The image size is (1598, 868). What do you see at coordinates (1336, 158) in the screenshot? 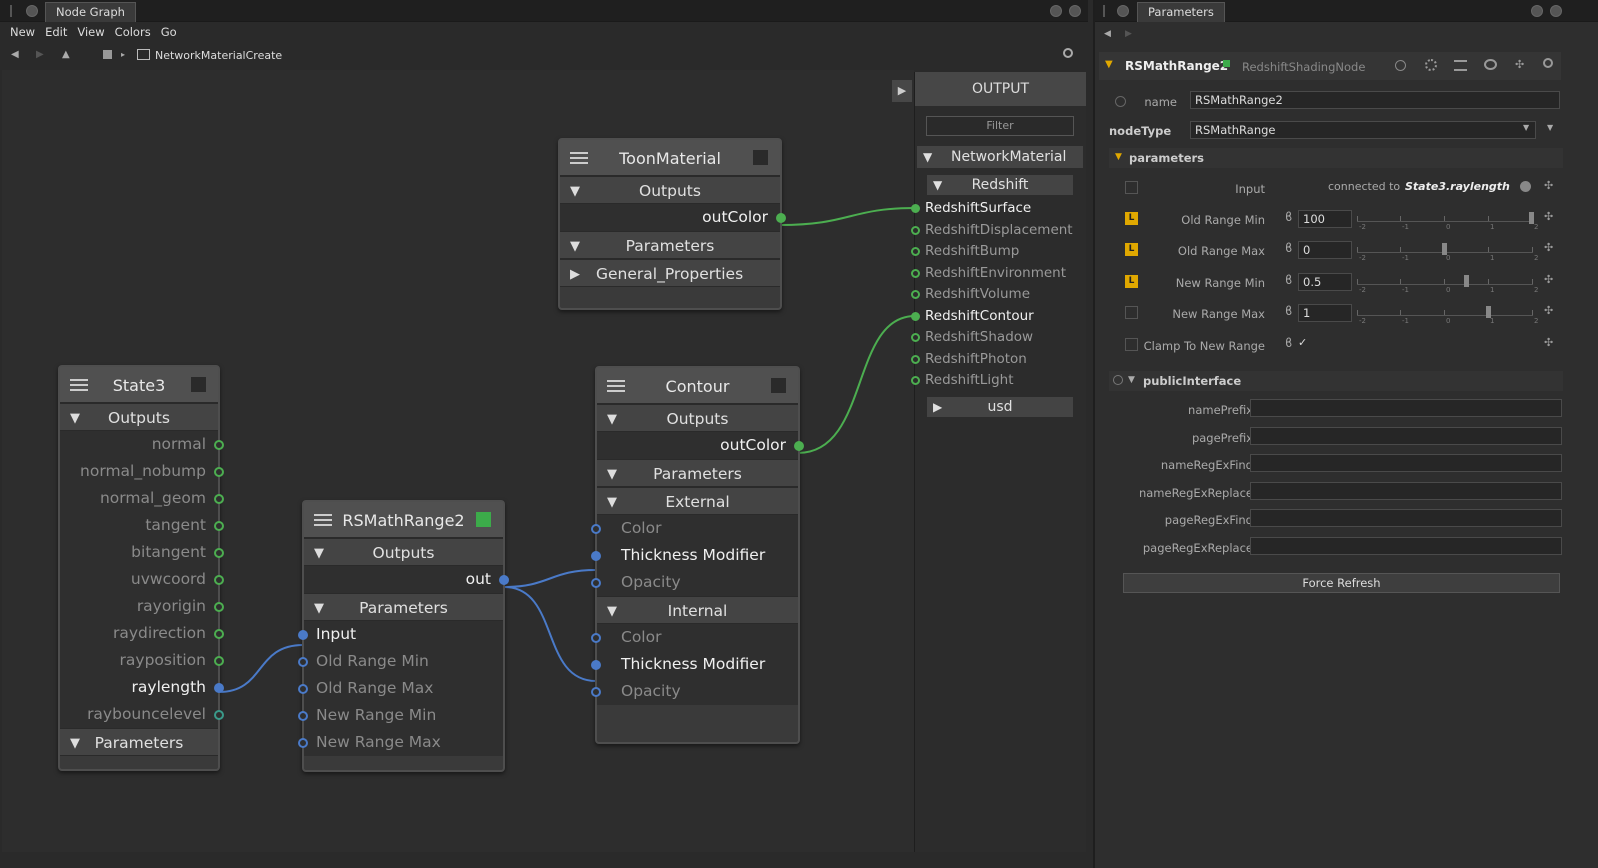
I see `parameters-group-header: ▼ parameters` at bounding box center [1336, 158].